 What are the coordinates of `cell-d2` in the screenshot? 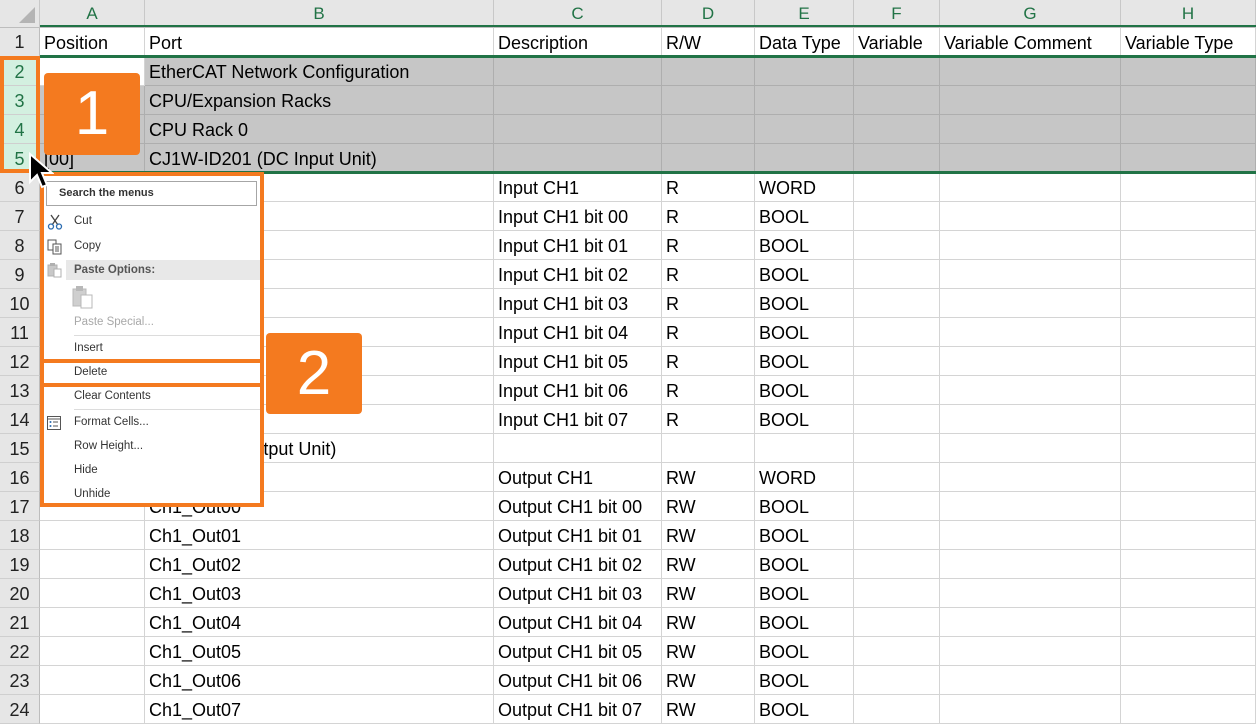 It's located at (708, 71).